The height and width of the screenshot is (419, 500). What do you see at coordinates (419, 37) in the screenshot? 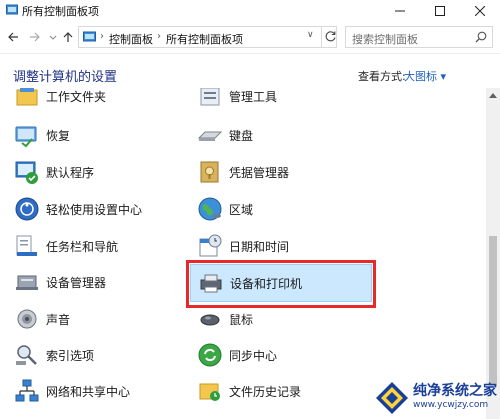
I see `search-input: 搜索控制面板` at bounding box center [419, 37].